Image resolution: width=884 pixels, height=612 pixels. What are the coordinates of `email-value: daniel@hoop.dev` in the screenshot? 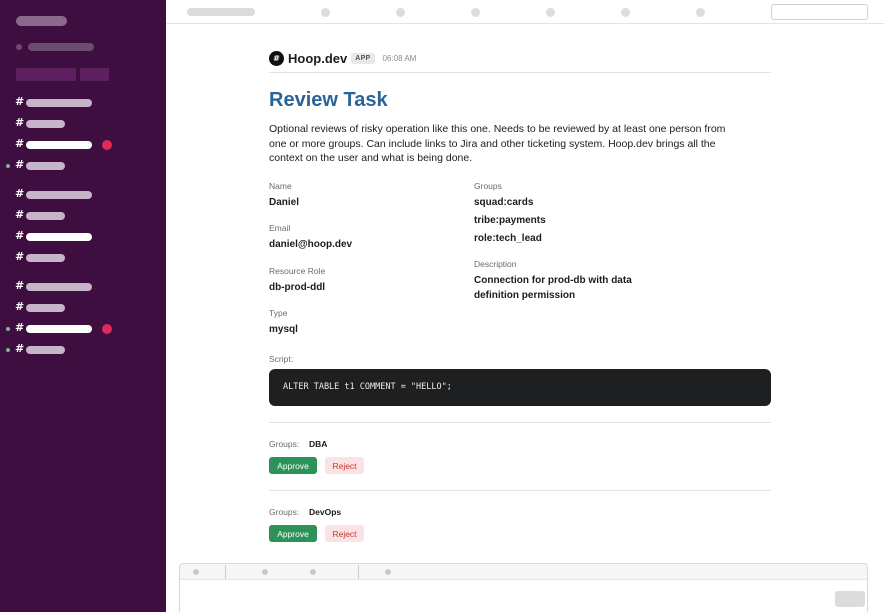 It's located at (311, 244).